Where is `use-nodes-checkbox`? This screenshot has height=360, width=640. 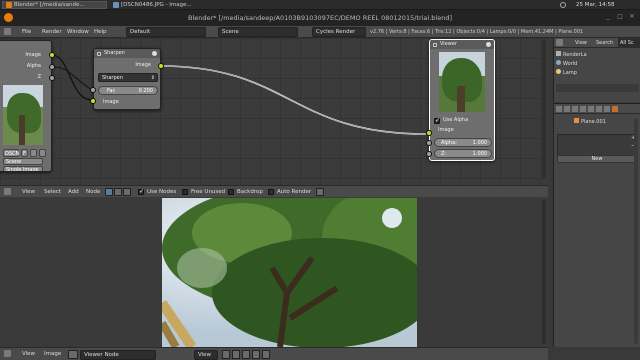
use-nodes-checkbox is located at coordinates (141, 191).